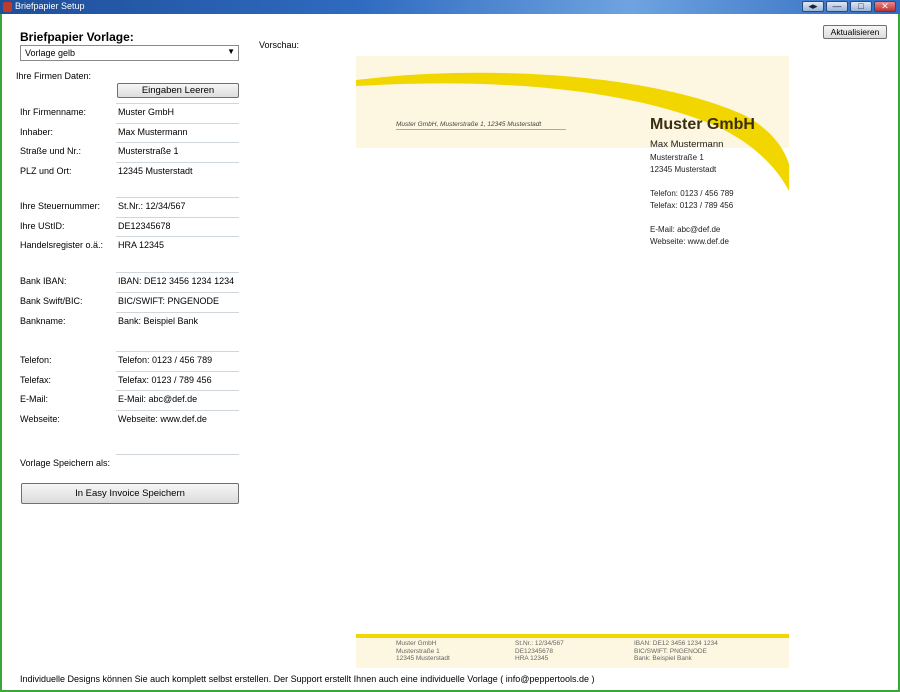 The height and width of the screenshot is (692, 900). I want to click on template-select-value: Vorlage gelb, so click(50, 53).